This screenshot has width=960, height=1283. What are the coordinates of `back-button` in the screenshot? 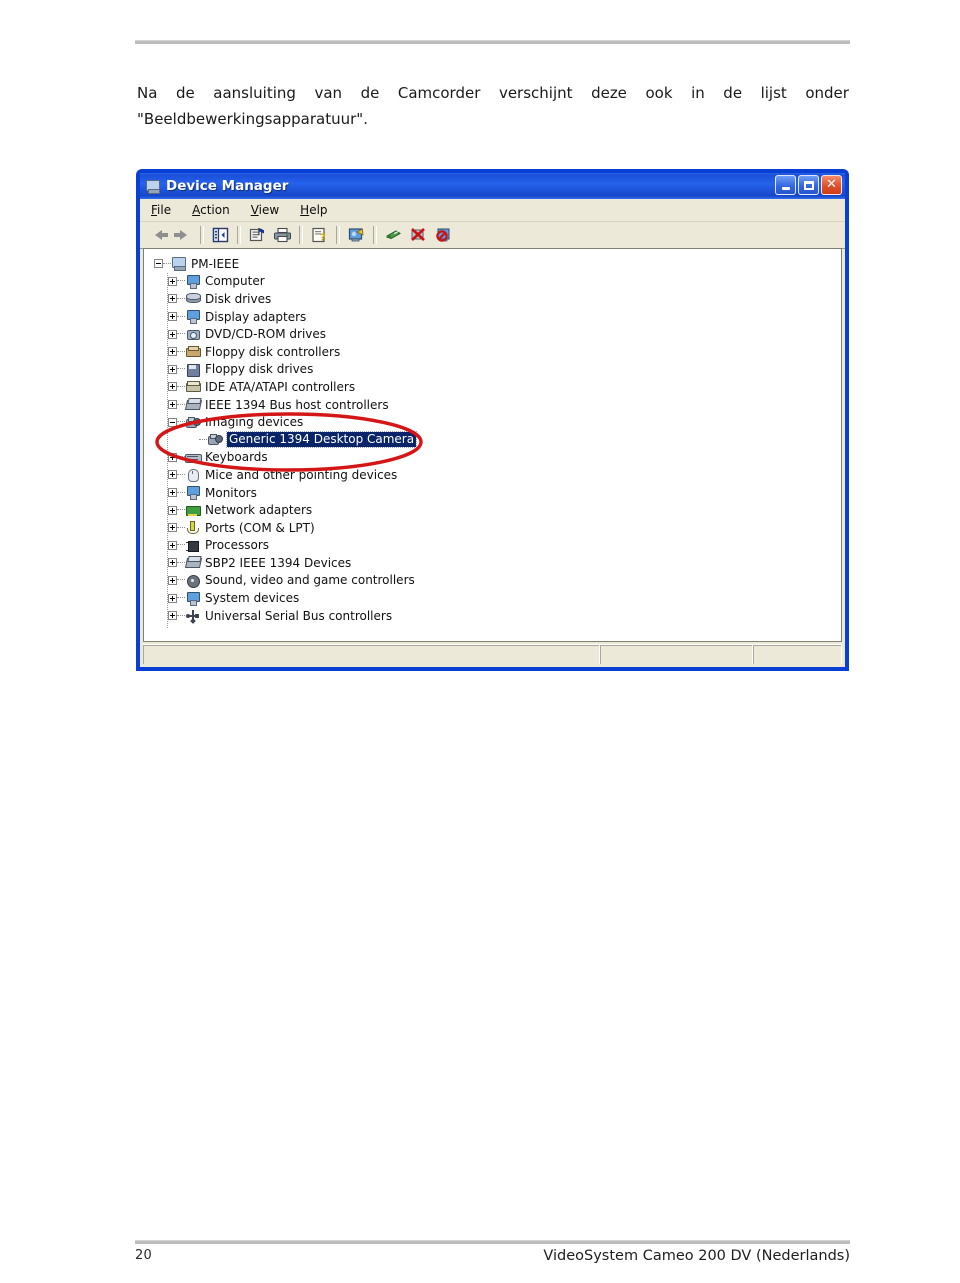 It's located at (158, 235).